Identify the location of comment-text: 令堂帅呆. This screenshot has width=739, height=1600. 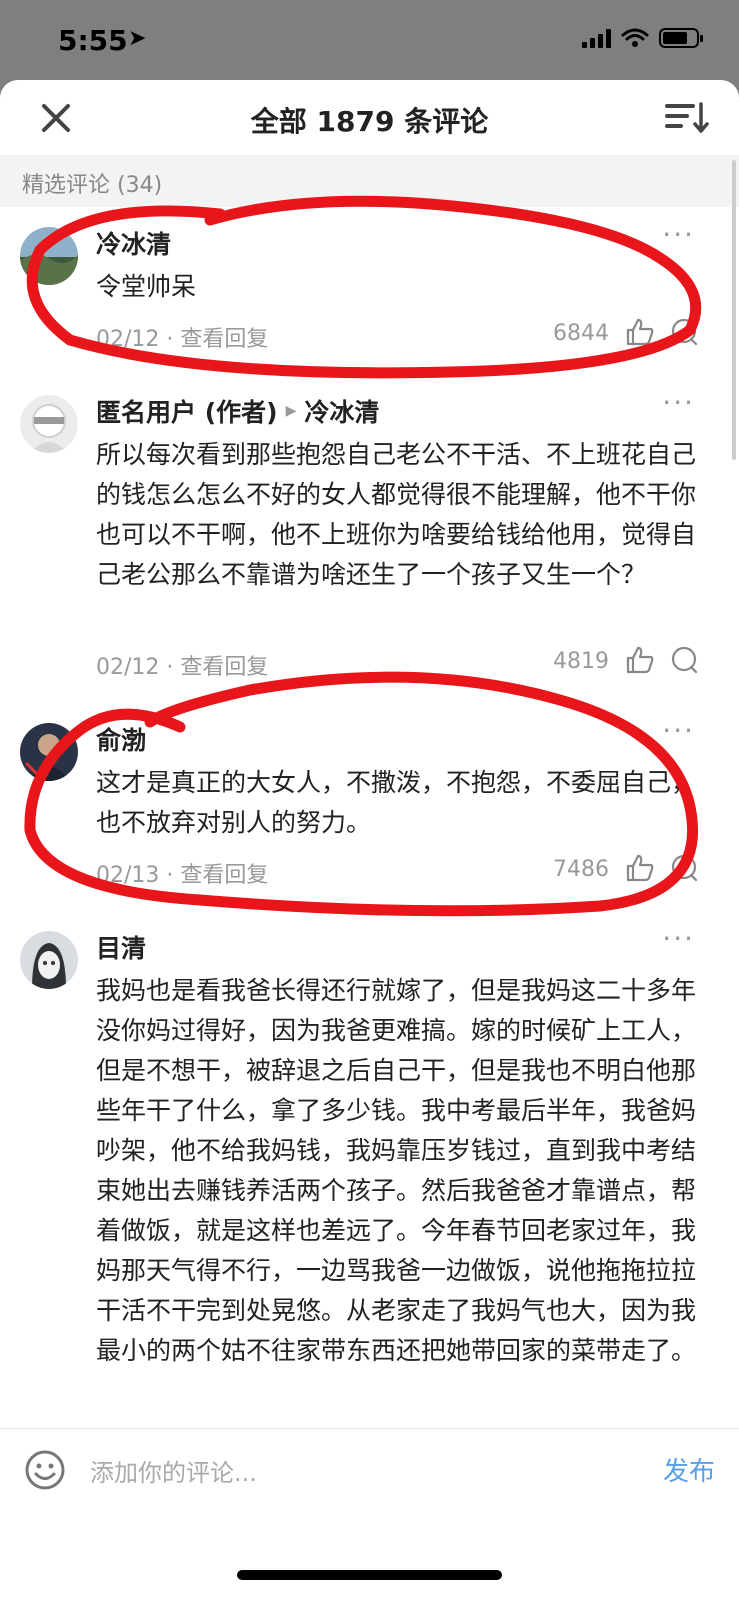
(146, 286).